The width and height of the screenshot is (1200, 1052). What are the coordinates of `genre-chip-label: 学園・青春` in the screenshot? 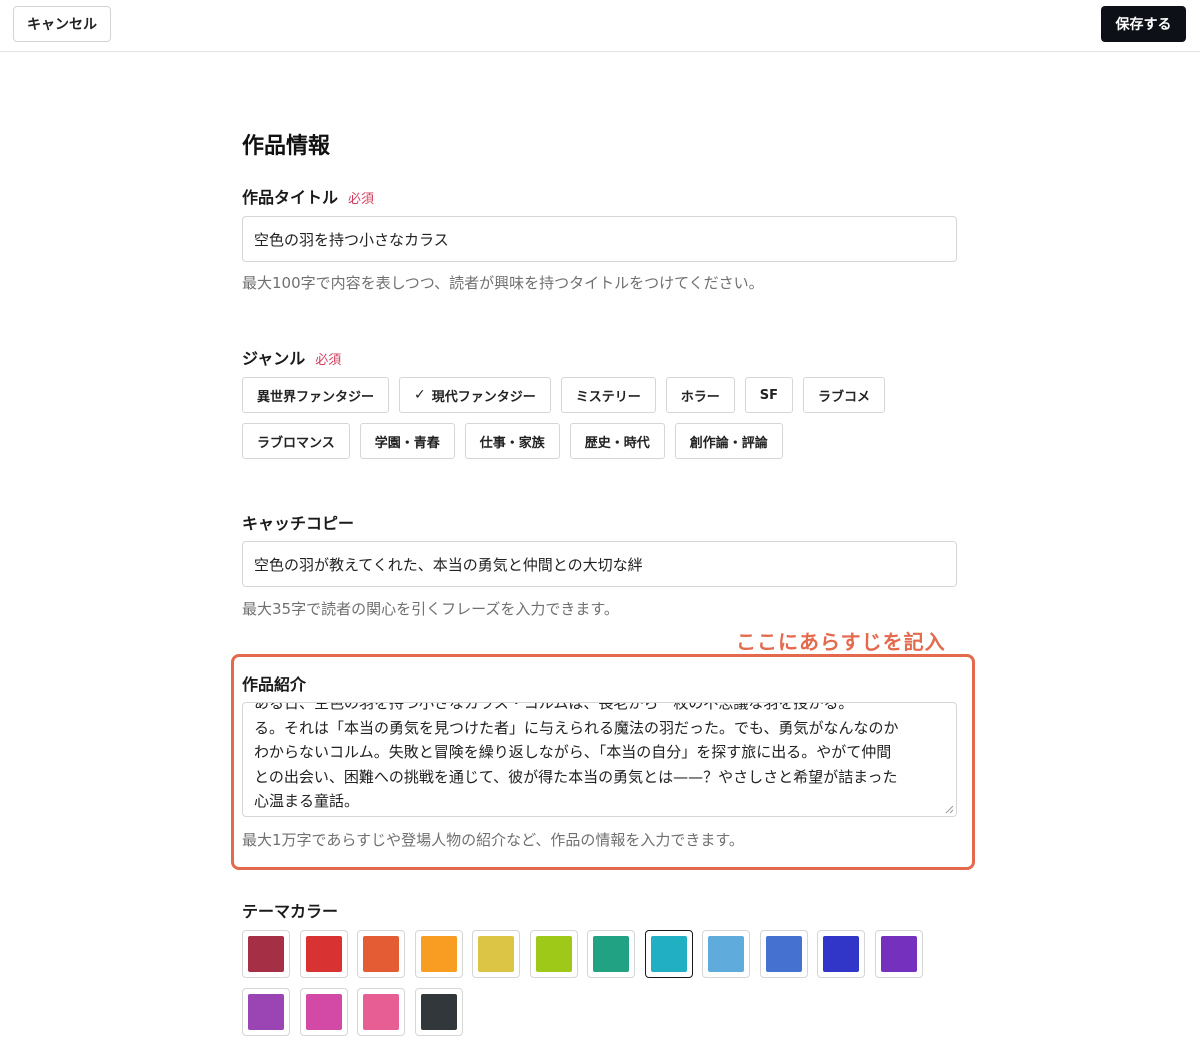 It's located at (407, 443).